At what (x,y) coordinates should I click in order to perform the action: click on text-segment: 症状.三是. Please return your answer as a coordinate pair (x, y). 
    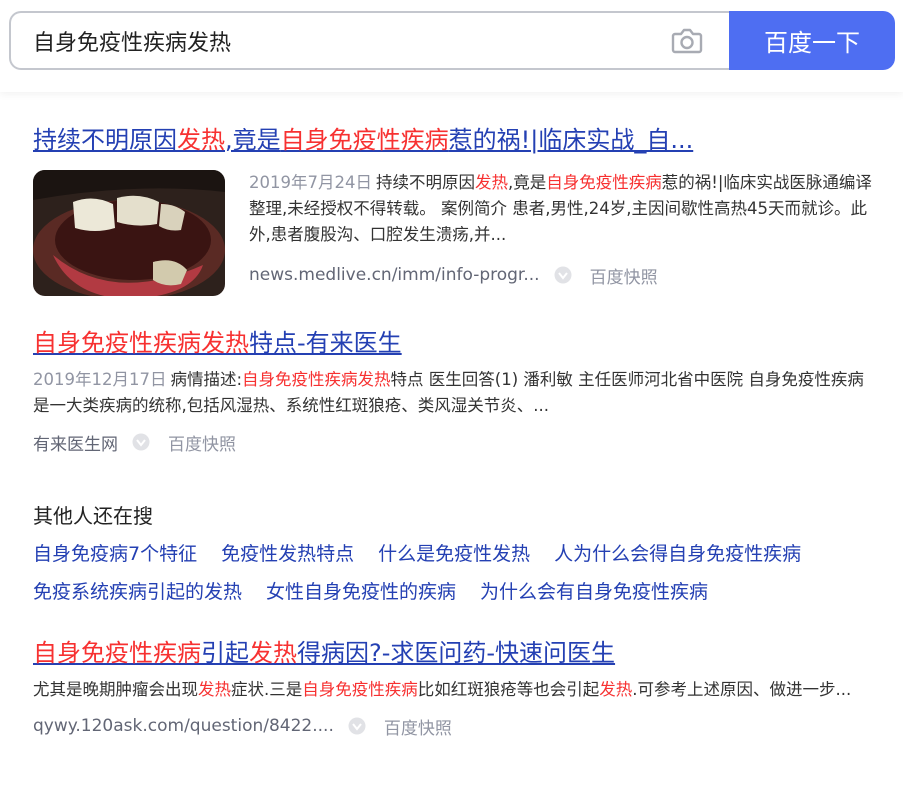
    Looking at the image, I should click on (267, 689).